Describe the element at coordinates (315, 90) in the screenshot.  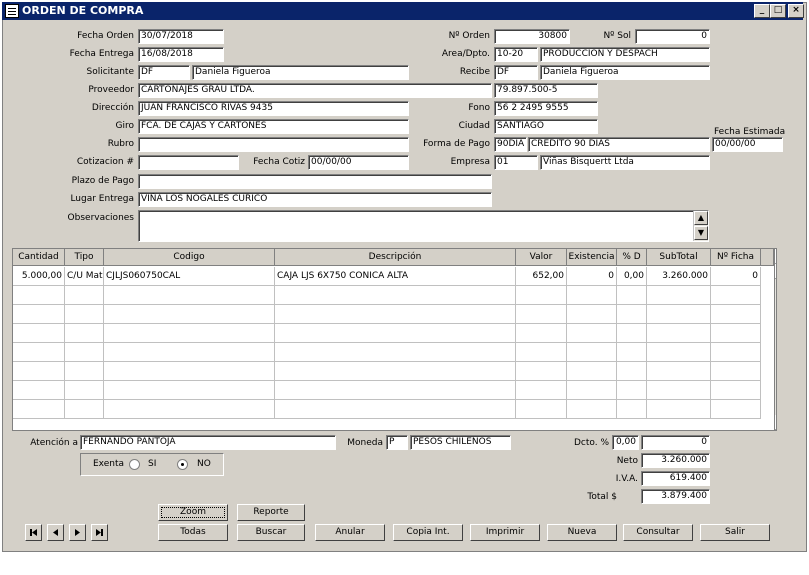
I see `proveedor-field: CARTONAJES GRAU LTDA.` at that location.